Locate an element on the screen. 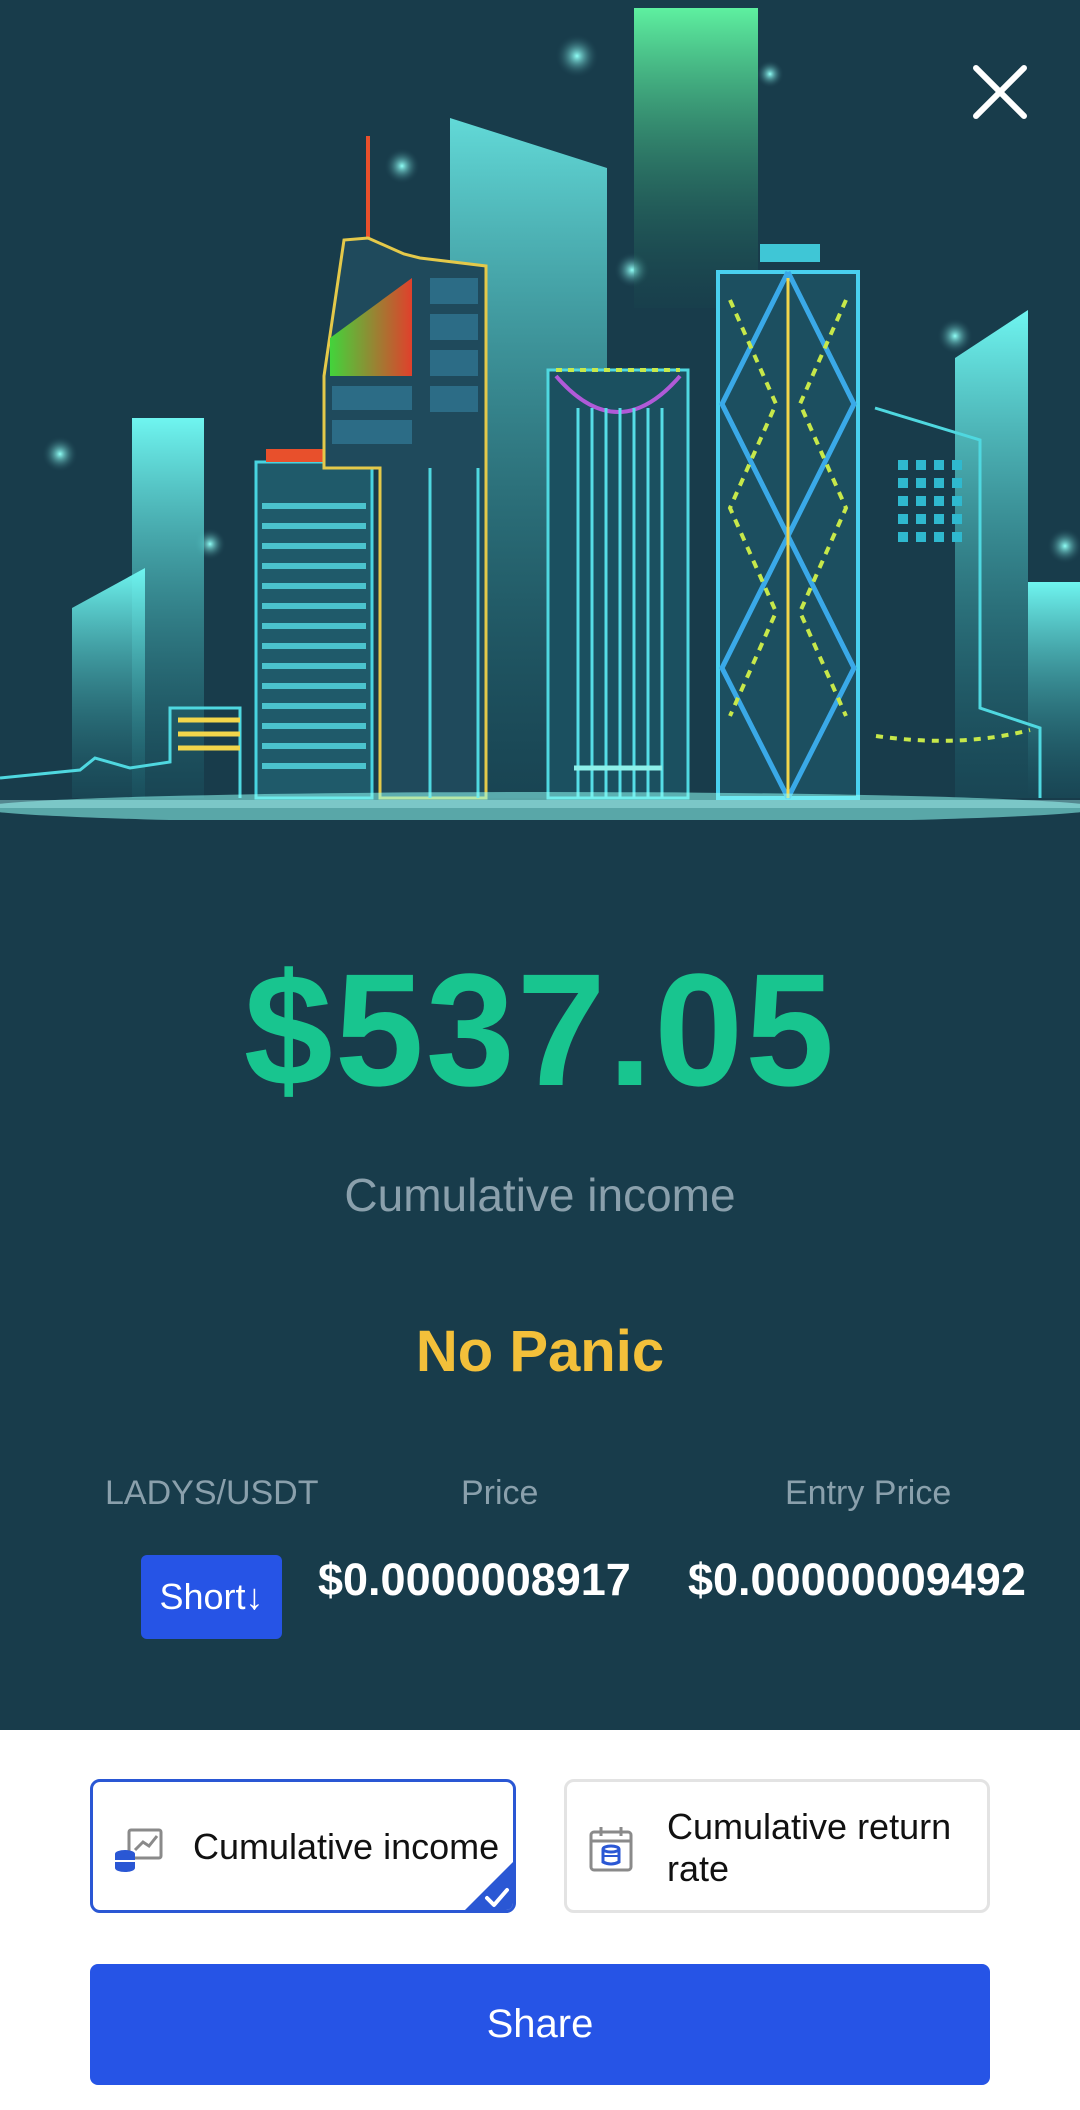 This screenshot has height=2110, width=1080. option-cumulative-income: Cumulative income is located at coordinates (303, 1846).